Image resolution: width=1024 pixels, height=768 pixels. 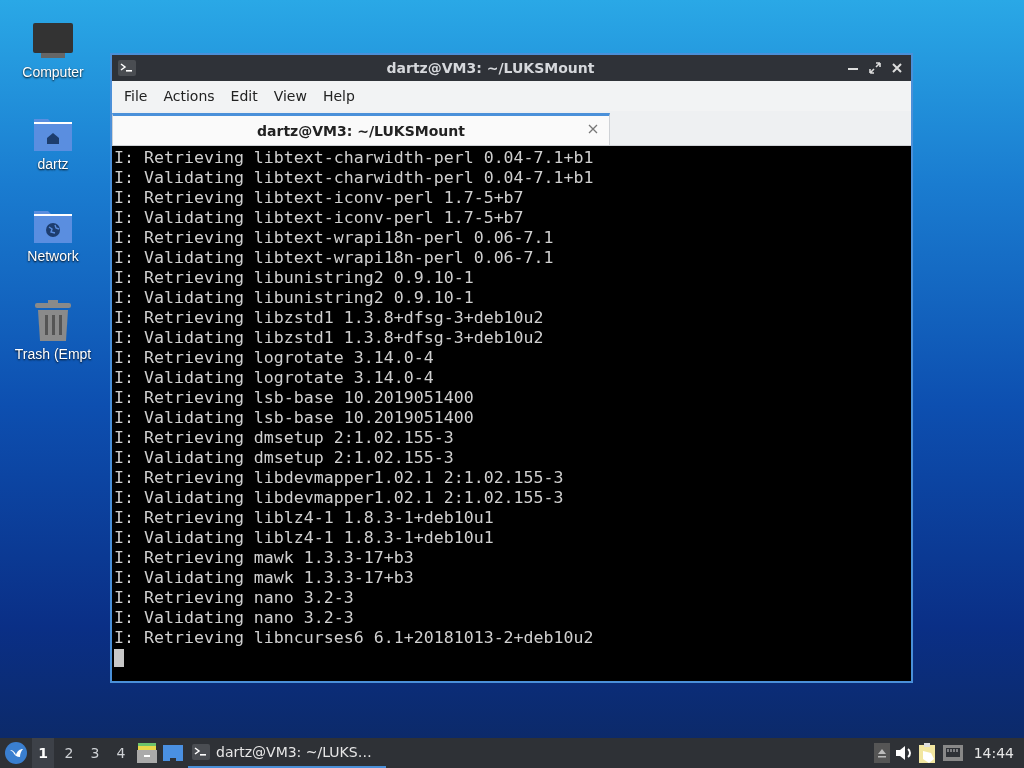 What do you see at coordinates (294, 398) in the screenshot?
I see `output-line: I: Retrieving lsb-base 10.2019051400` at bounding box center [294, 398].